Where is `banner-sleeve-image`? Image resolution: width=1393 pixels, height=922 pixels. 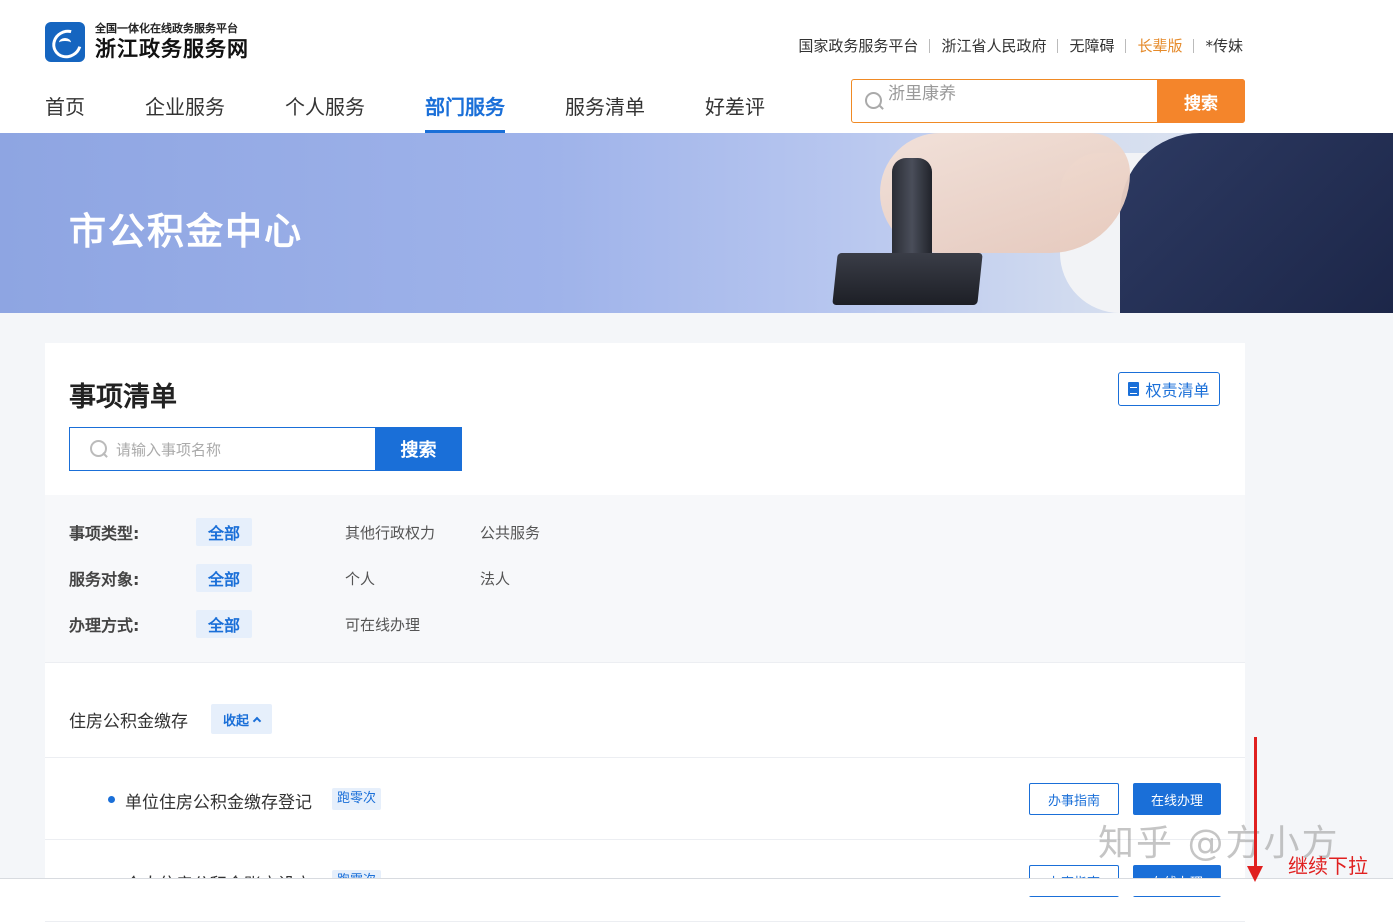 banner-sleeve-image is located at coordinates (1256, 223).